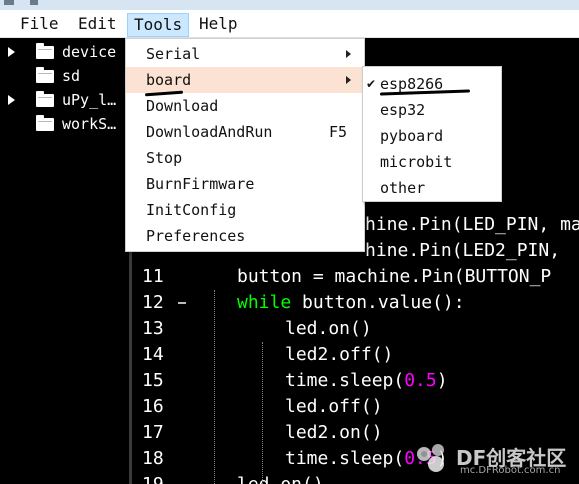 Image resolution: width=579 pixels, height=484 pixels. Describe the element at coordinates (472, 224) in the screenshot. I see `code-fragment: hine.Pin(LED_PIN, ma` at that location.